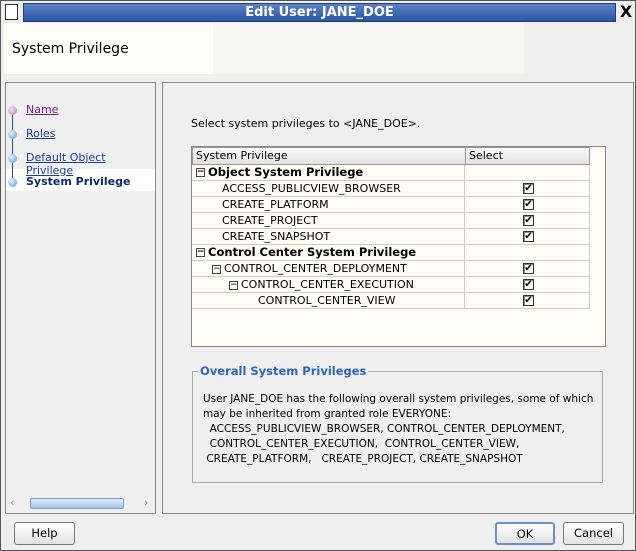 This screenshot has height=551, width=636. Describe the element at coordinates (527, 156) in the screenshot. I see `column-header-select: Select` at that location.